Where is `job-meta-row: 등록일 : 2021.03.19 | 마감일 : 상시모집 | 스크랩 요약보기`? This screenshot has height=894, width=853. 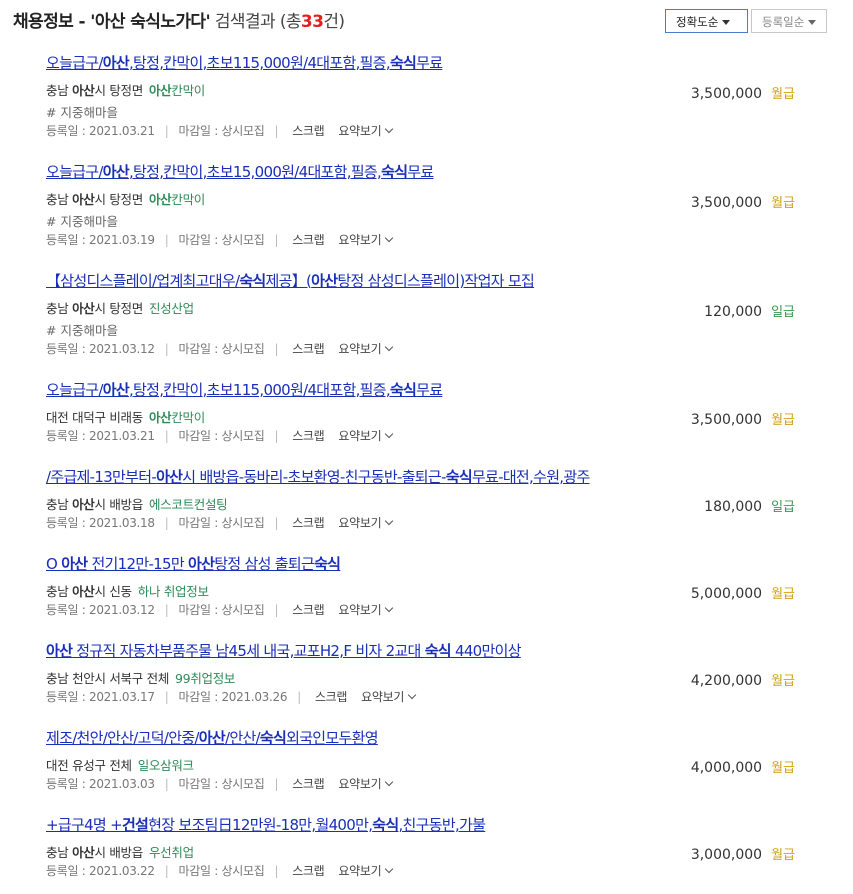 job-meta-row: 등록일 : 2021.03.19 | 마감일 : 상시모집 | 스크랩 요약보기 is located at coordinates (220, 239).